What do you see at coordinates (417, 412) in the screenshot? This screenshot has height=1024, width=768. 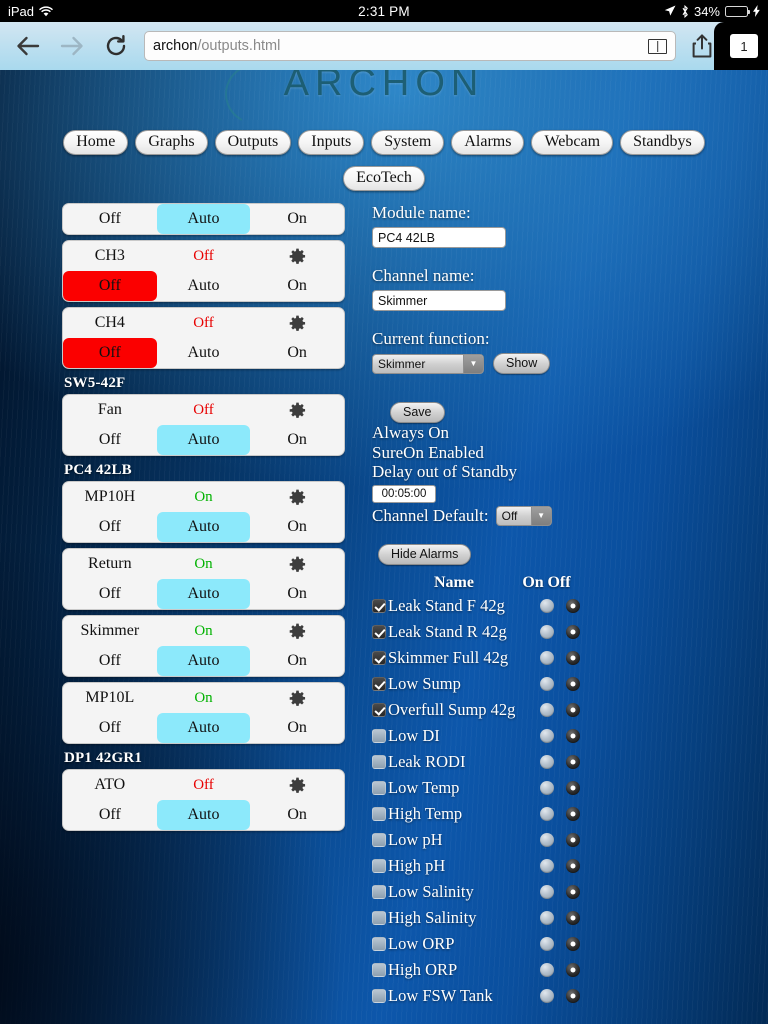 I see `save-button: Save` at bounding box center [417, 412].